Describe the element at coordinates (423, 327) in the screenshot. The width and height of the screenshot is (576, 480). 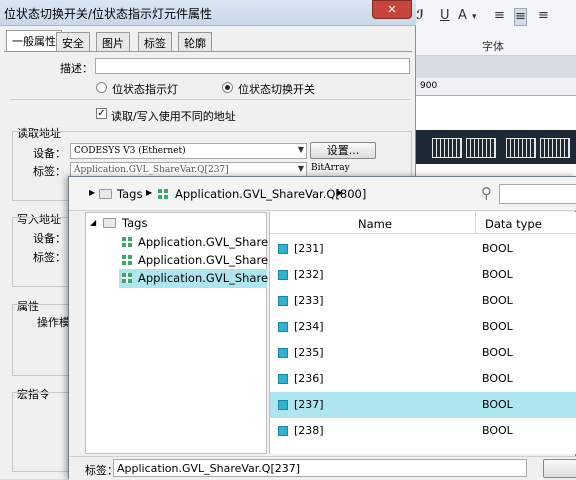
I see `table-row: [234] BOOL` at that location.